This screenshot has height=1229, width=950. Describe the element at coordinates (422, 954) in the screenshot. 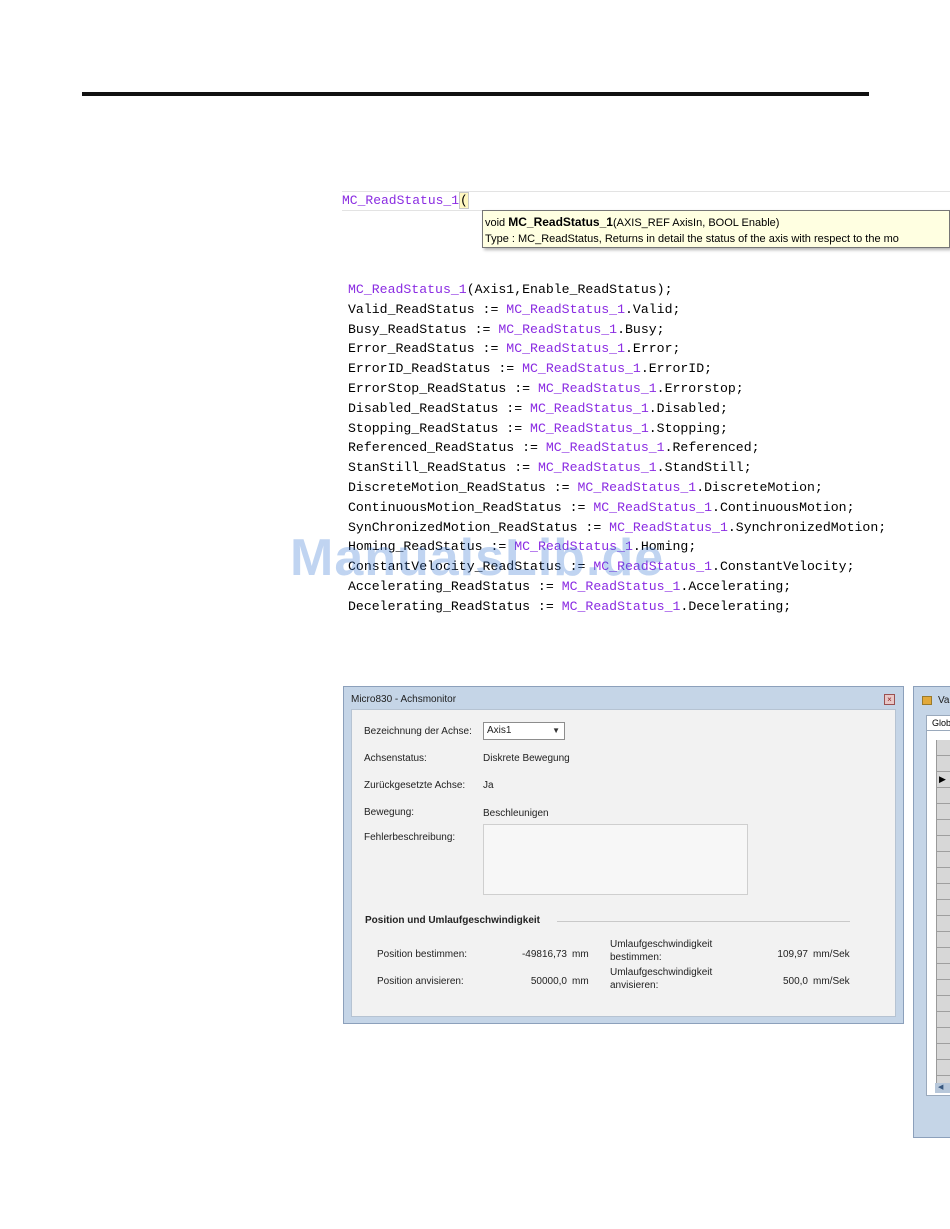

I see `position-actual-label: Position bestimmen:` at that location.